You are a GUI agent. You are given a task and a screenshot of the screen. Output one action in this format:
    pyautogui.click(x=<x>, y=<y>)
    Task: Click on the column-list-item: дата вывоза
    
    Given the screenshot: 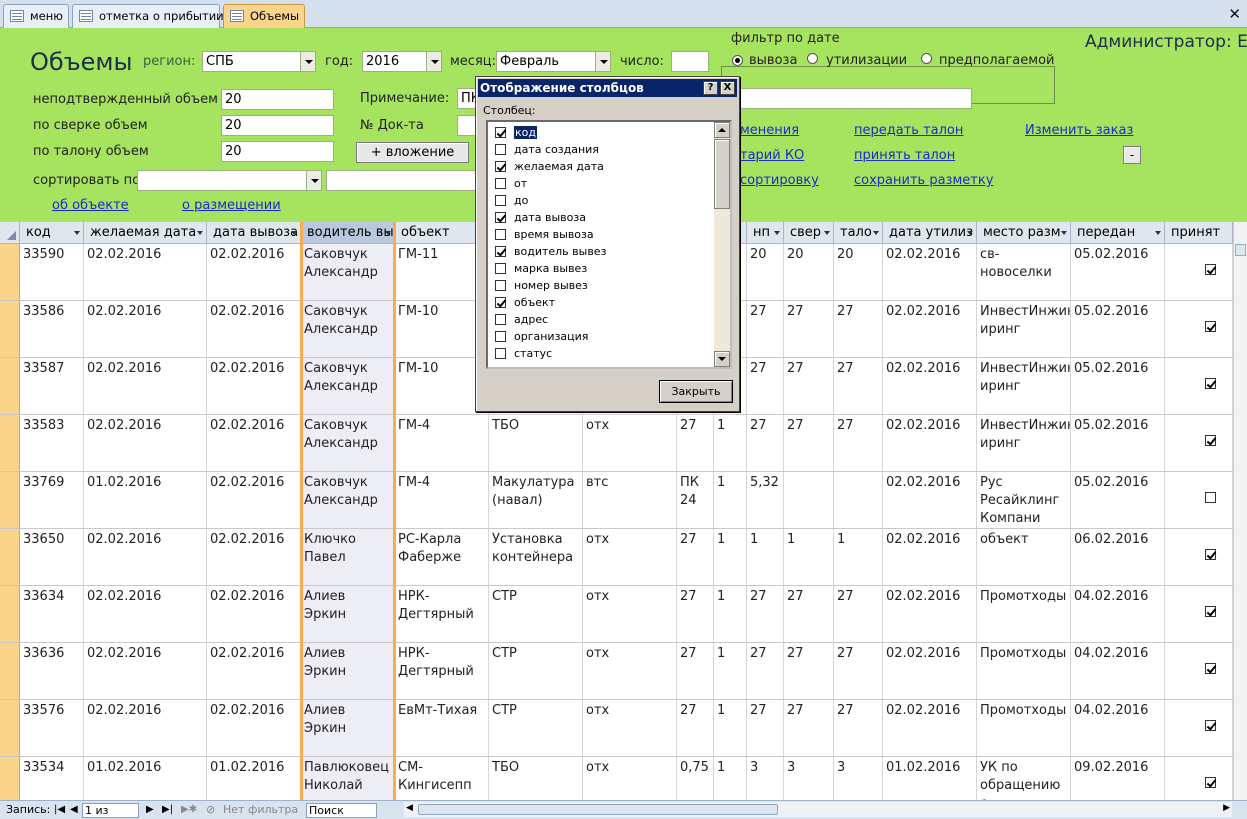 What is the action you would take?
    pyautogui.click(x=539, y=217)
    